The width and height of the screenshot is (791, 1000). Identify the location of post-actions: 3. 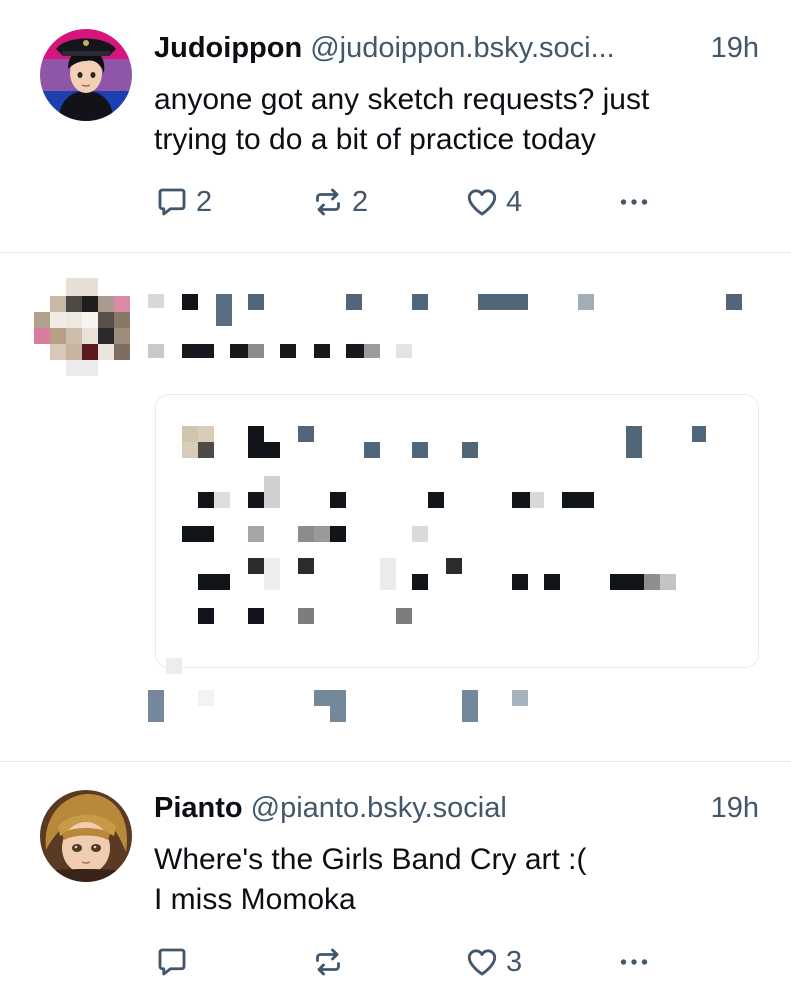
(456, 962).